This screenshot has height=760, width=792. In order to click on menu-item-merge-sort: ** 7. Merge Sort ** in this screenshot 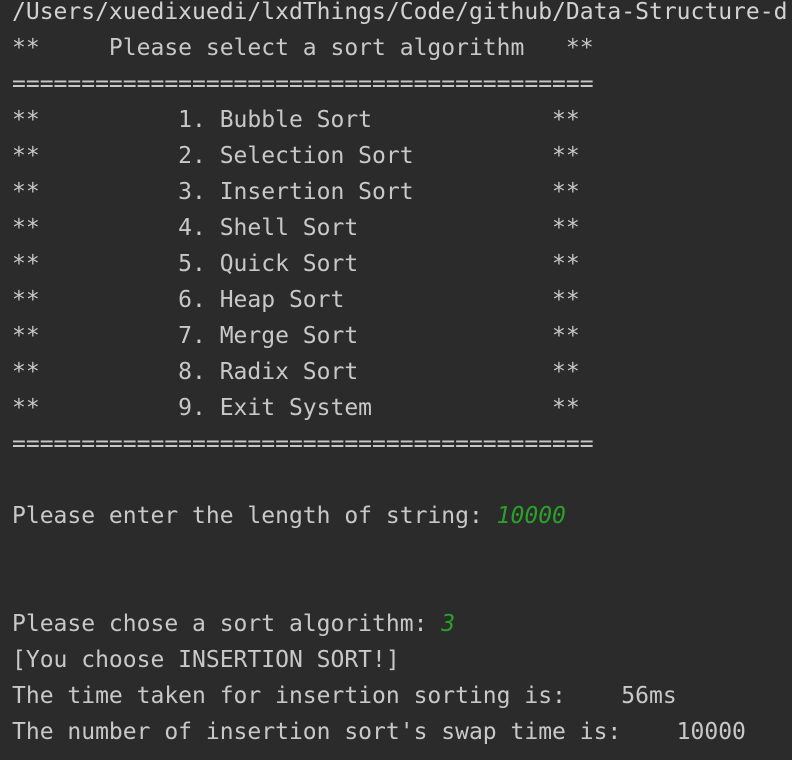, I will do `click(296, 336)`.